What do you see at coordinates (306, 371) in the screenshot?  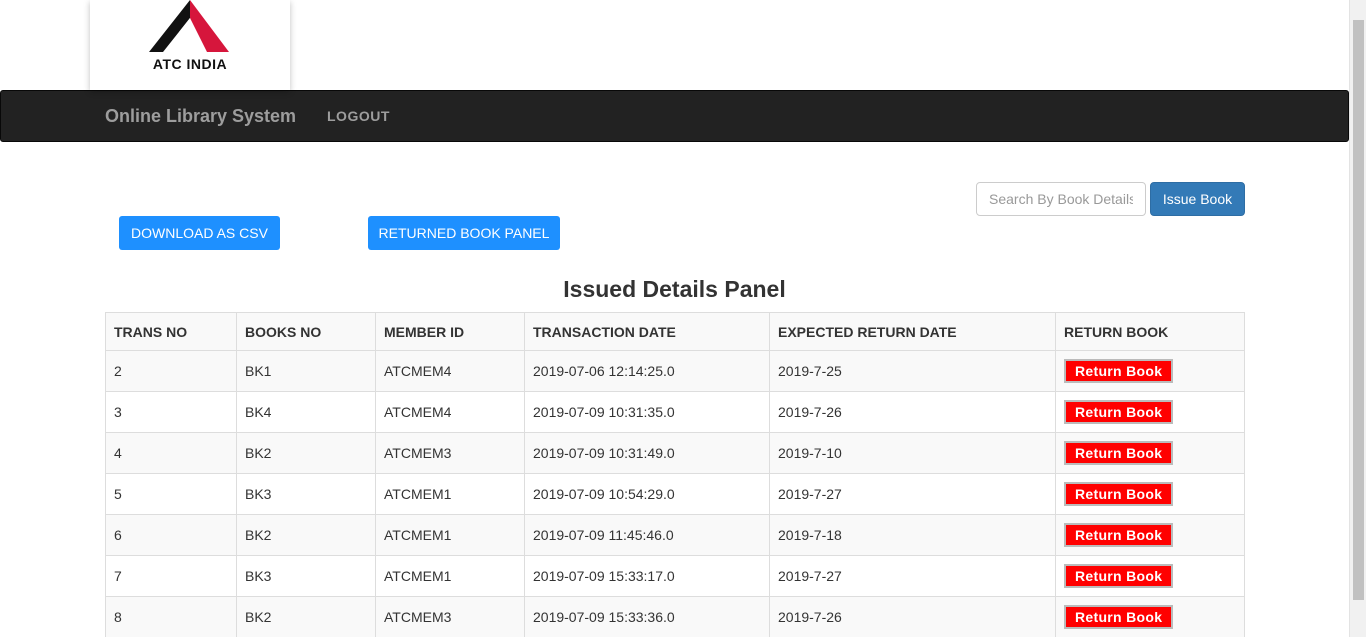 I see `cell-books-no: BK1` at bounding box center [306, 371].